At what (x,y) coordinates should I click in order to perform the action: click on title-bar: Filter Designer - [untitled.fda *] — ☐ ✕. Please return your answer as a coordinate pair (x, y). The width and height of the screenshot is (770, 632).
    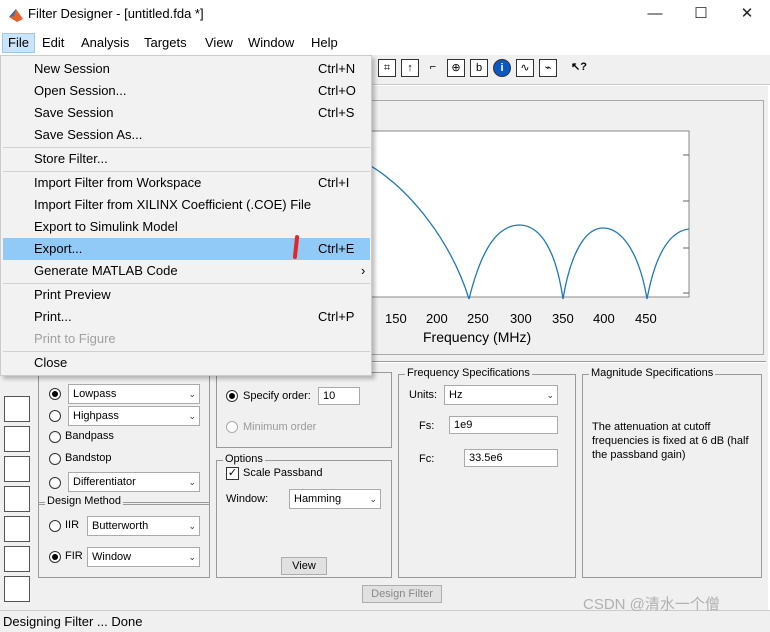
    Looking at the image, I should click on (385, 15).